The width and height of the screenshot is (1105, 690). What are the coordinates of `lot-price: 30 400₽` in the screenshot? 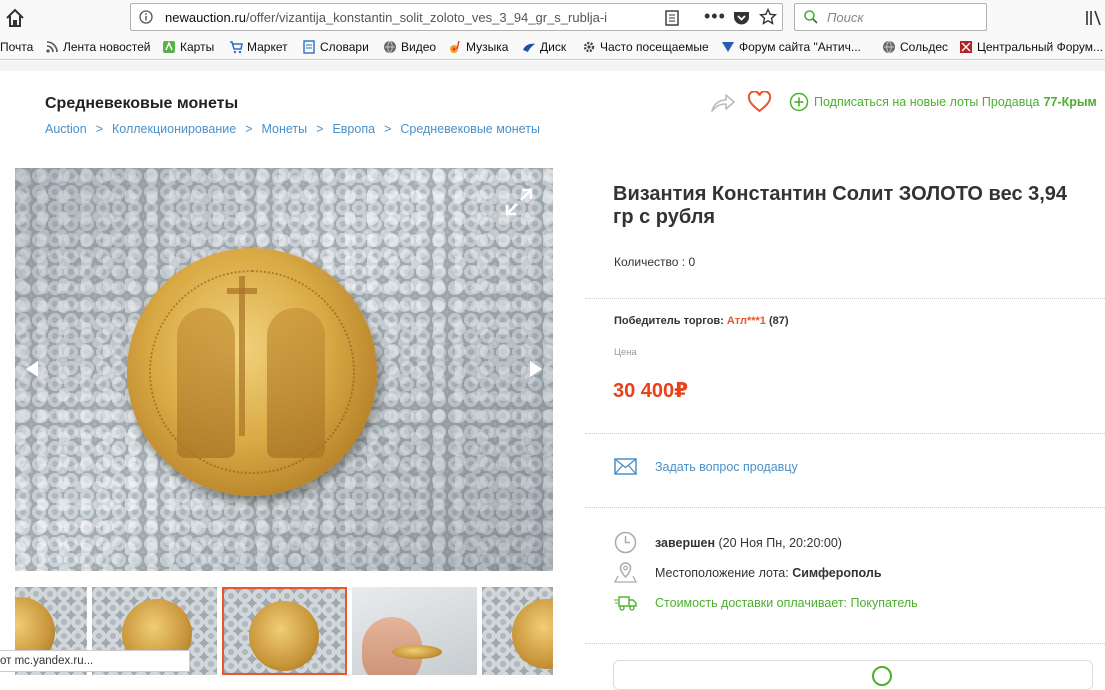 It's located at (651, 391).